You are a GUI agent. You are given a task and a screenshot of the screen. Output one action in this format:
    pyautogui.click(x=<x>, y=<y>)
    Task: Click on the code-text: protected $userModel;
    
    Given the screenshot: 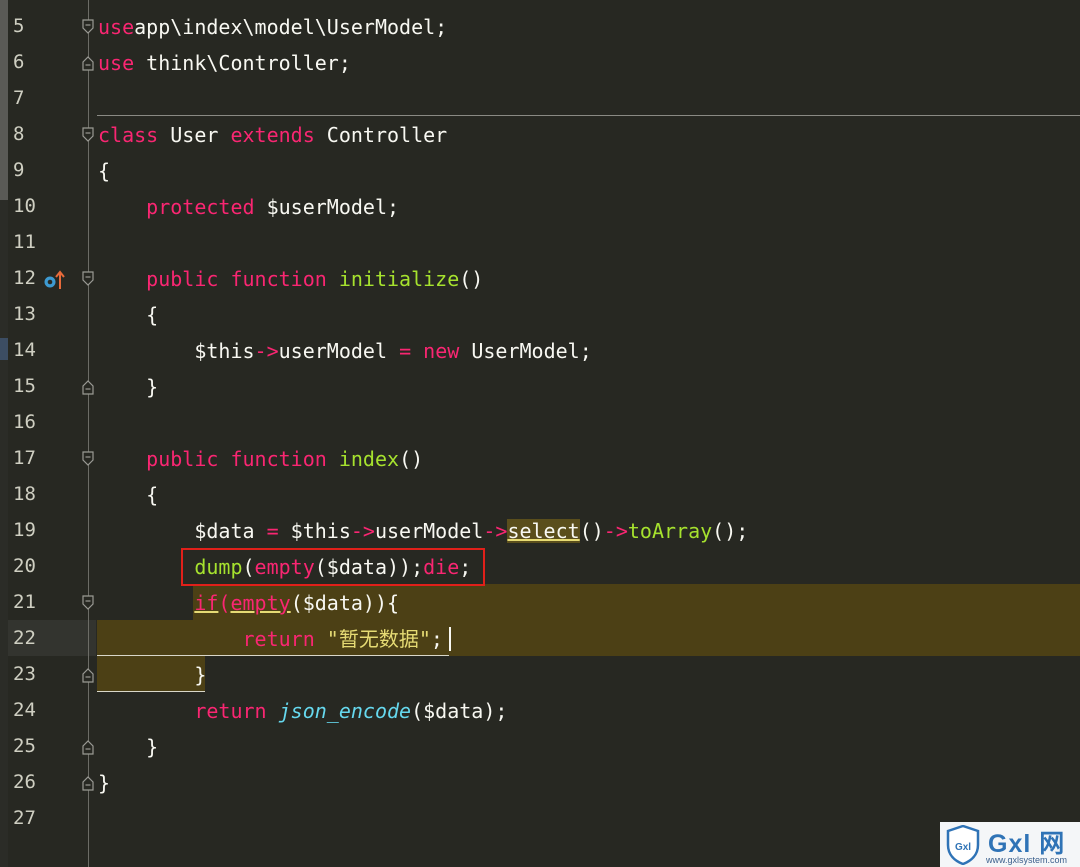 What is the action you would take?
    pyautogui.click(x=248, y=207)
    